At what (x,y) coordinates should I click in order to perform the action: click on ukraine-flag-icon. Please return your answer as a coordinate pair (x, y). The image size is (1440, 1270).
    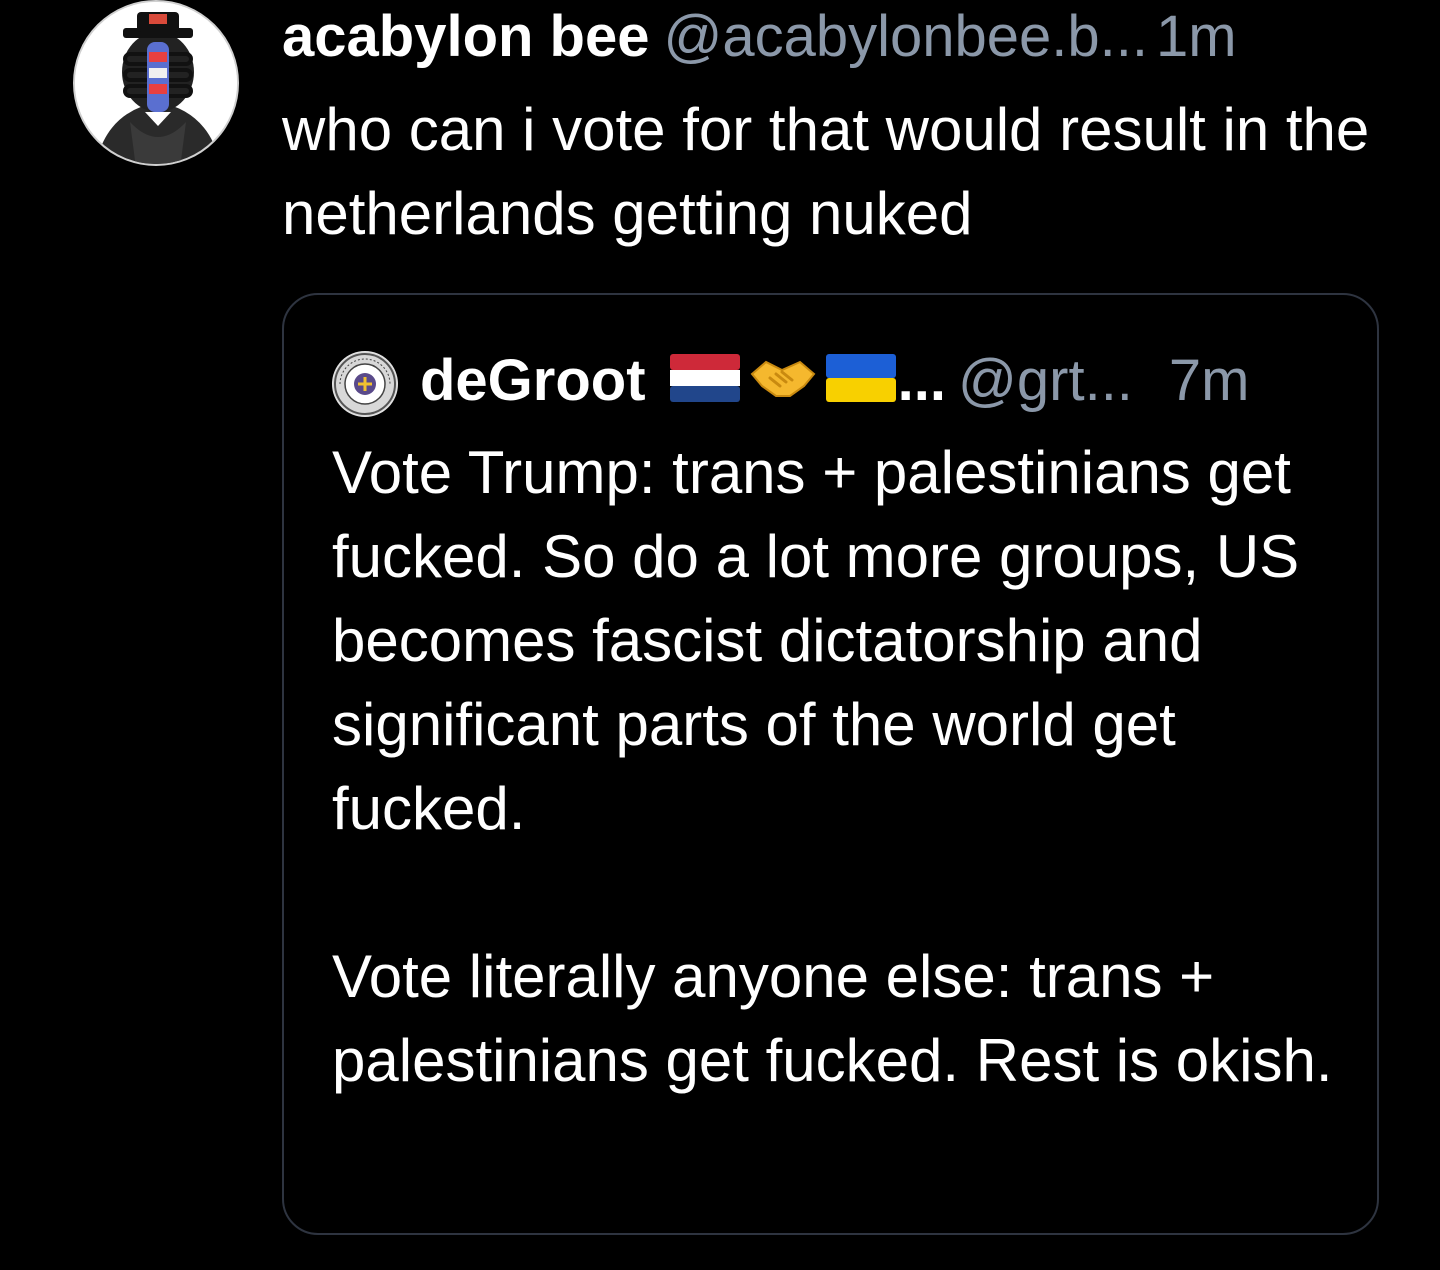
    Looking at the image, I should click on (861, 385).